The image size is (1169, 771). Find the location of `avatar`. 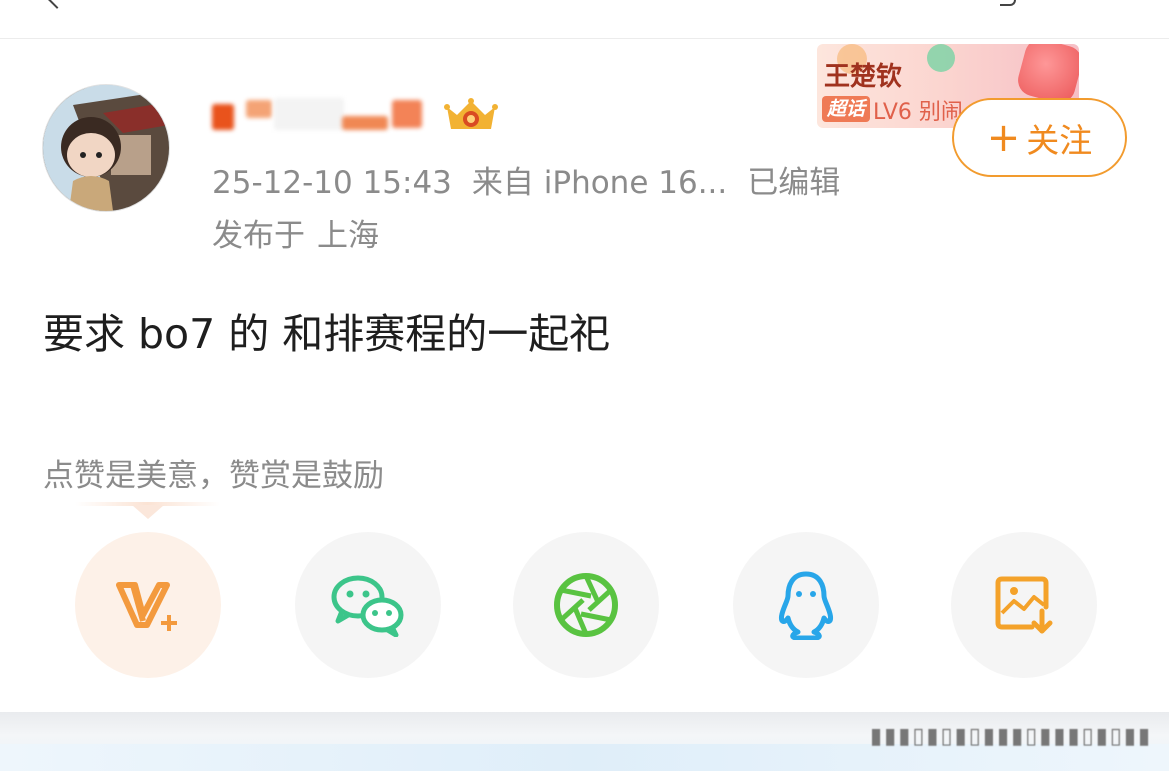

avatar is located at coordinates (106, 148).